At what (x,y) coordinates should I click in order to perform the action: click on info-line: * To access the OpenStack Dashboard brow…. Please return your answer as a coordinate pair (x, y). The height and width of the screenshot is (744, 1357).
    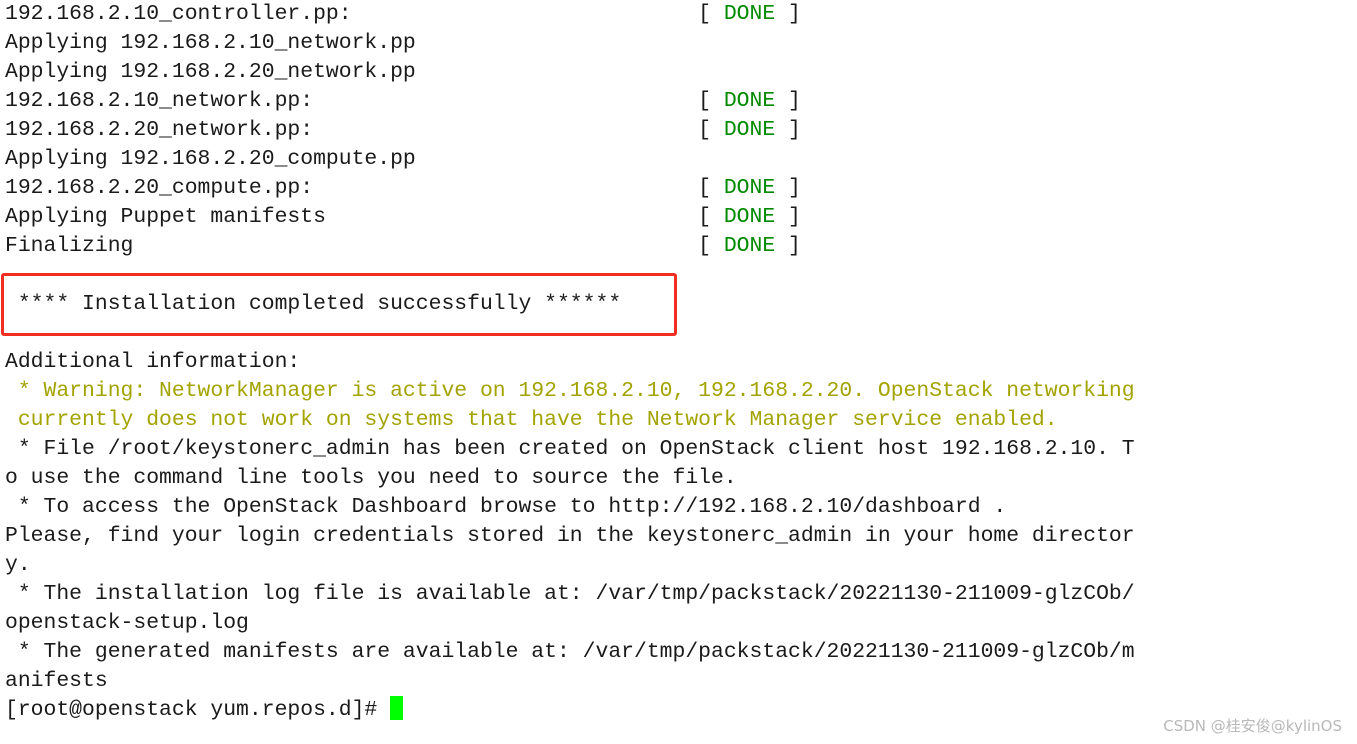
    Looking at the image, I should click on (506, 507).